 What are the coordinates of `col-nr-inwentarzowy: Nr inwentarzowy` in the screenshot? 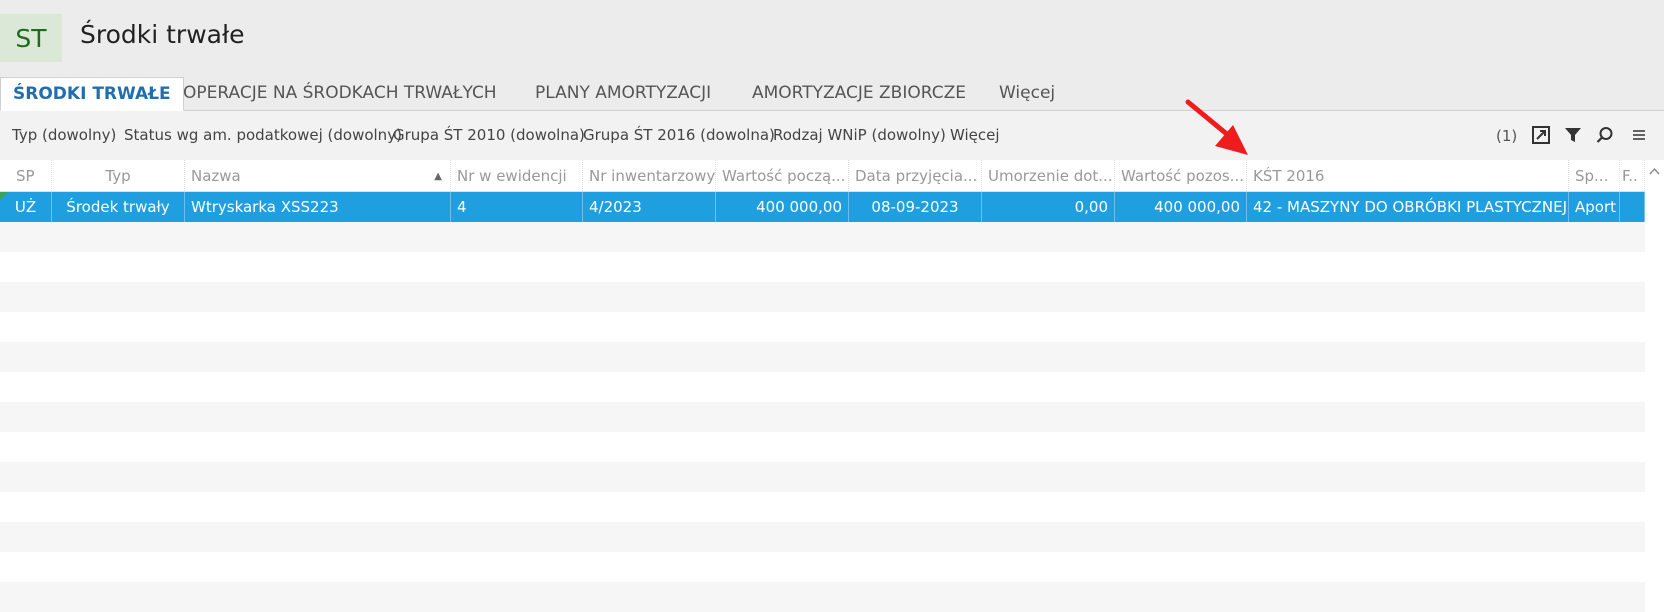 It's located at (649, 175).